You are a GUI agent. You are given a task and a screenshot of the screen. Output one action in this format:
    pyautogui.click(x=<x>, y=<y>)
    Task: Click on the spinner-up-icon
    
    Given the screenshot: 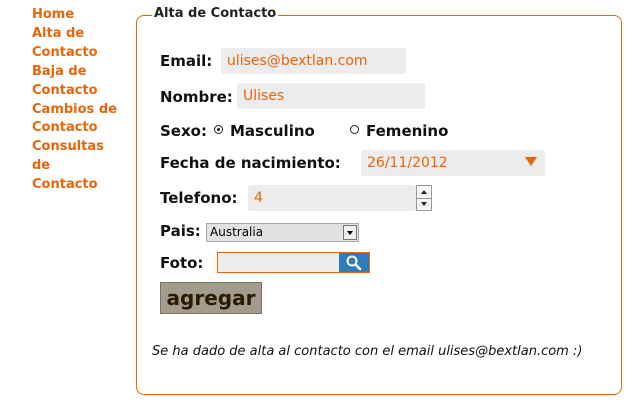 What is the action you would take?
    pyautogui.click(x=424, y=192)
    